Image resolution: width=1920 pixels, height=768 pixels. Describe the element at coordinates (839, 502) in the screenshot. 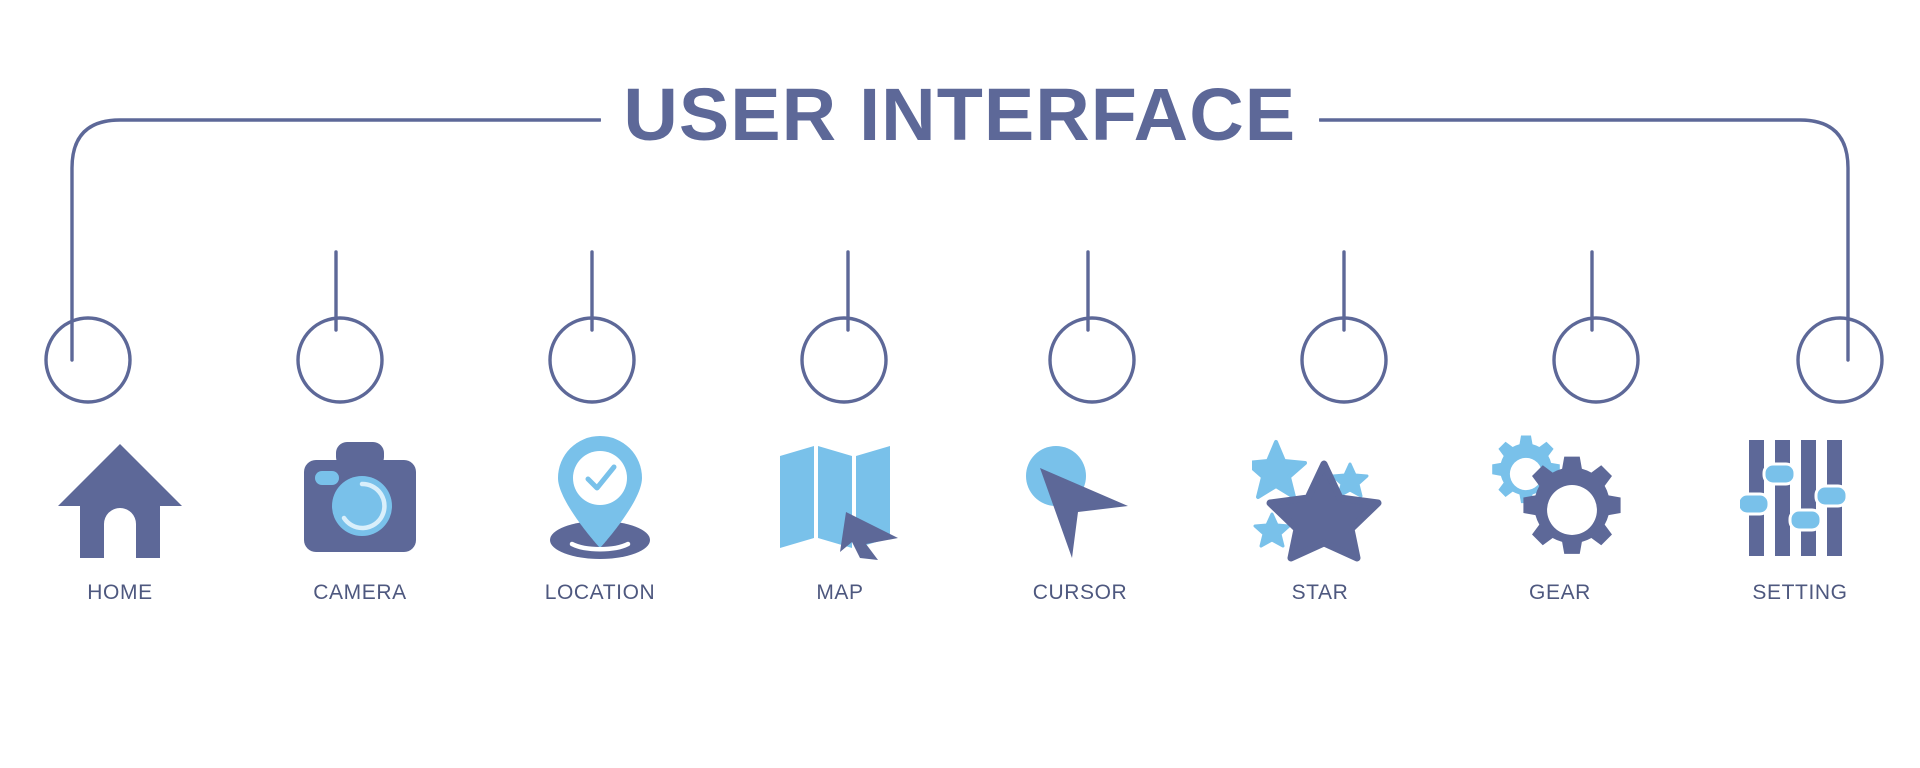

I see `map-icon` at that location.